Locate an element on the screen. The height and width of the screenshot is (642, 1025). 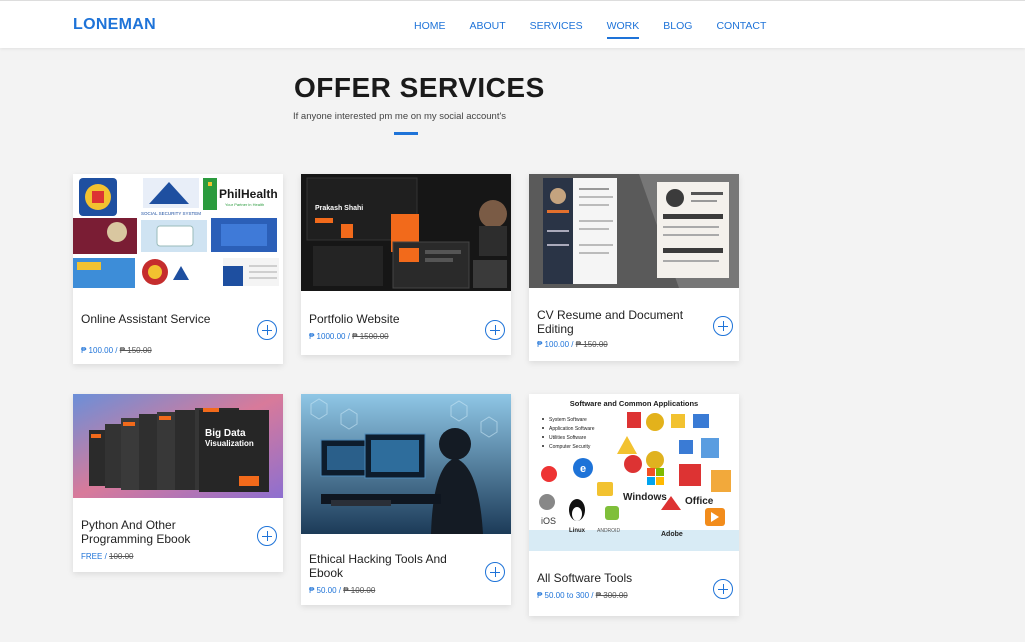
nav-blog: BLOG is located at coordinates (677, 28).